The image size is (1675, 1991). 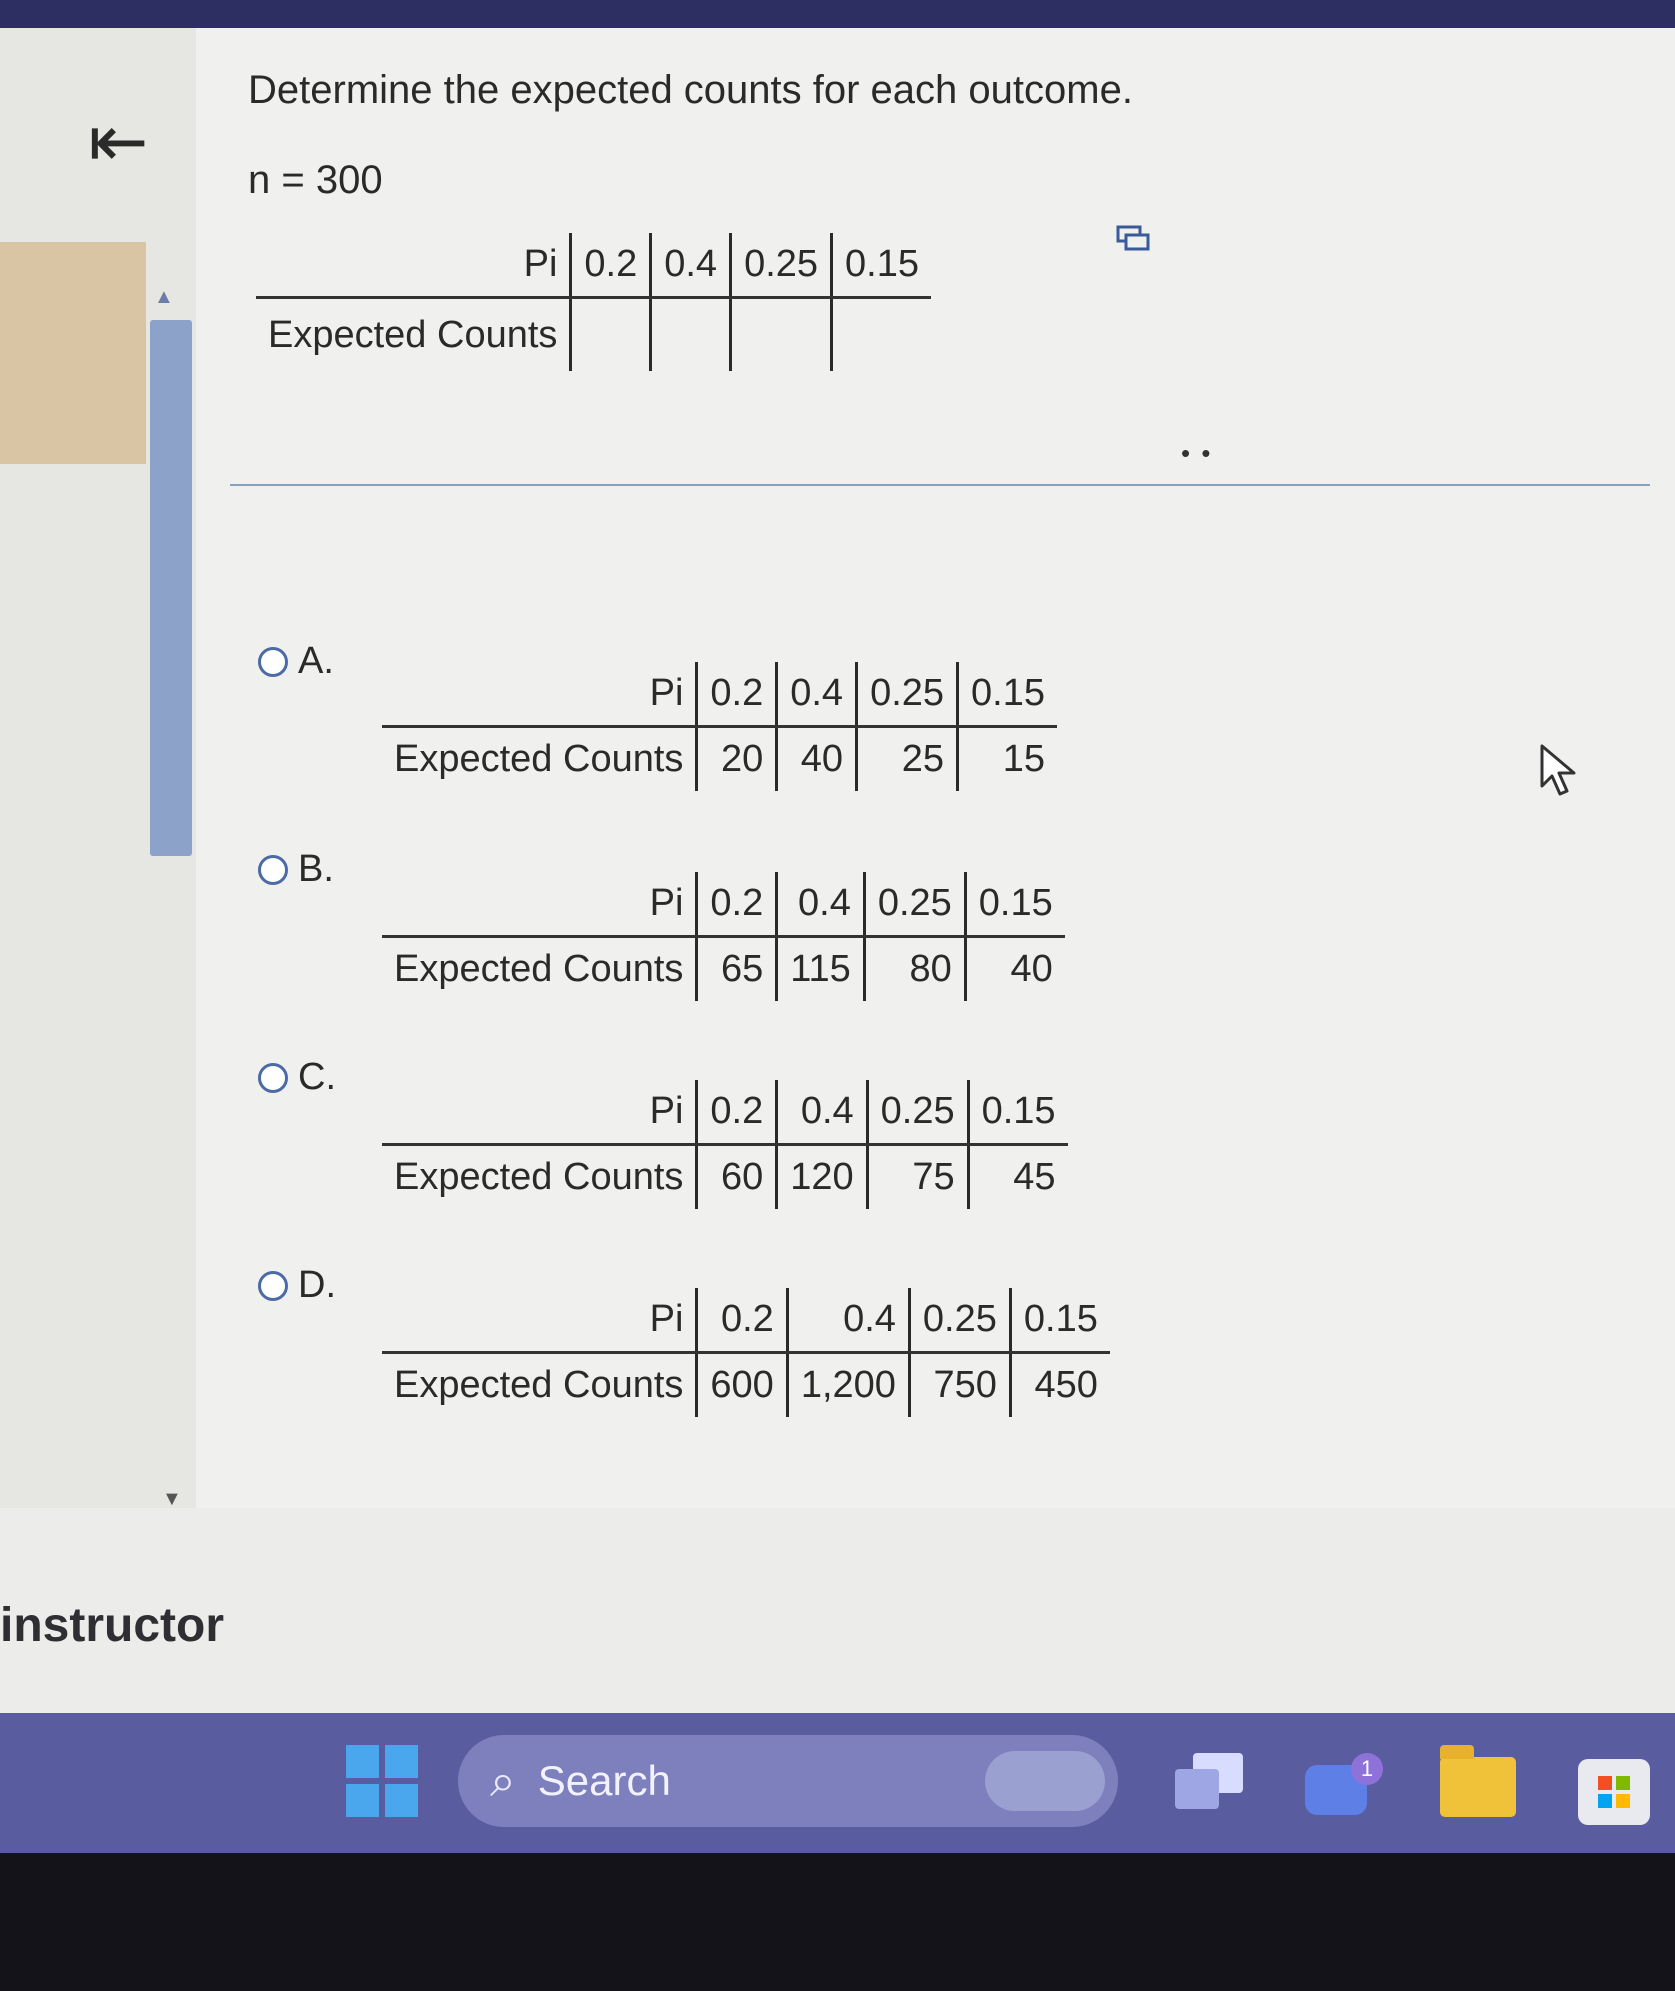 I want to click on count-cell: 20, so click(x=737, y=758).